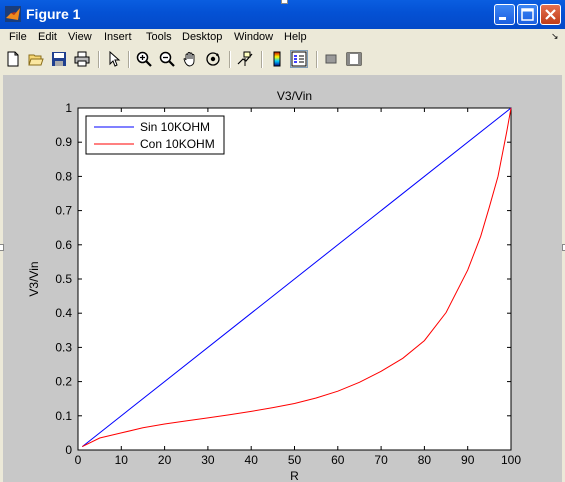  Describe the element at coordinates (63, 245) in the screenshot. I see `y-tick-label: 0.6` at that location.